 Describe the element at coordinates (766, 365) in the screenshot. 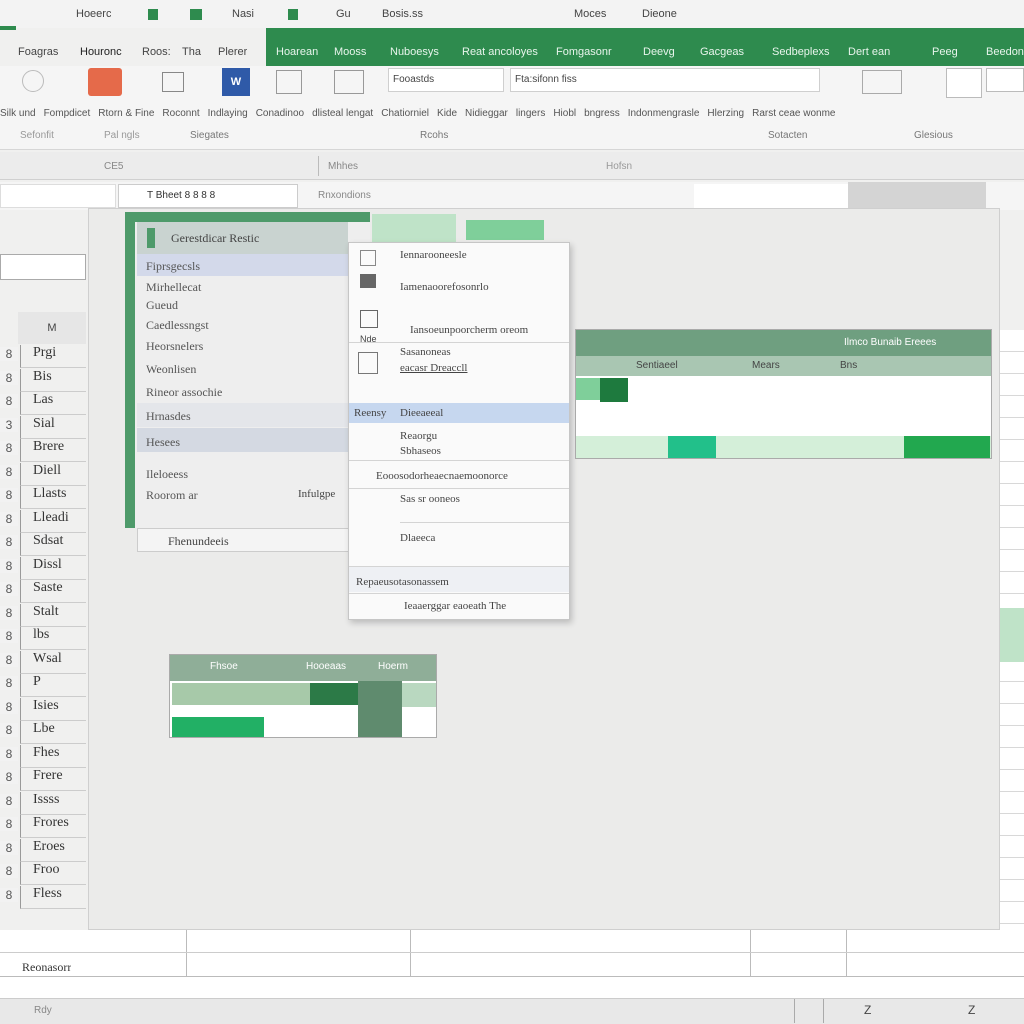

I see `column-header: Mears` at that location.